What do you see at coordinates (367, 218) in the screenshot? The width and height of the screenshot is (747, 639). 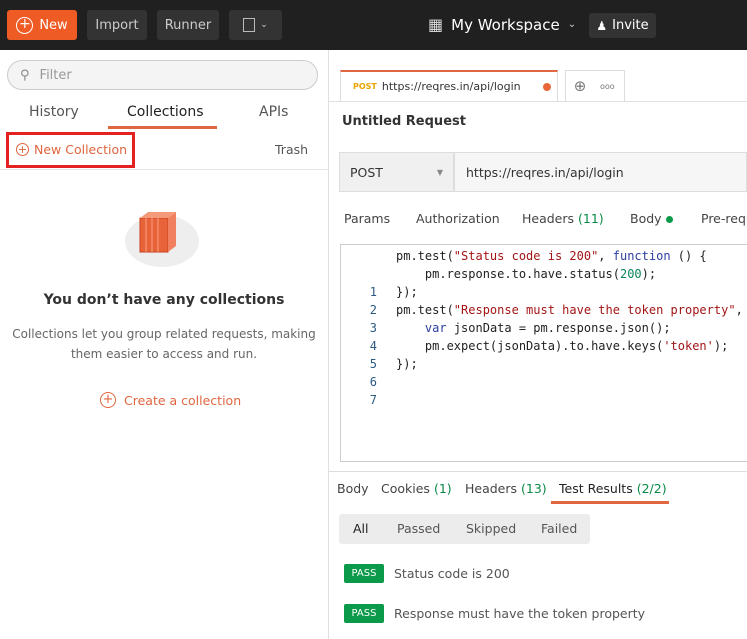 I see `tab-params: Params` at bounding box center [367, 218].